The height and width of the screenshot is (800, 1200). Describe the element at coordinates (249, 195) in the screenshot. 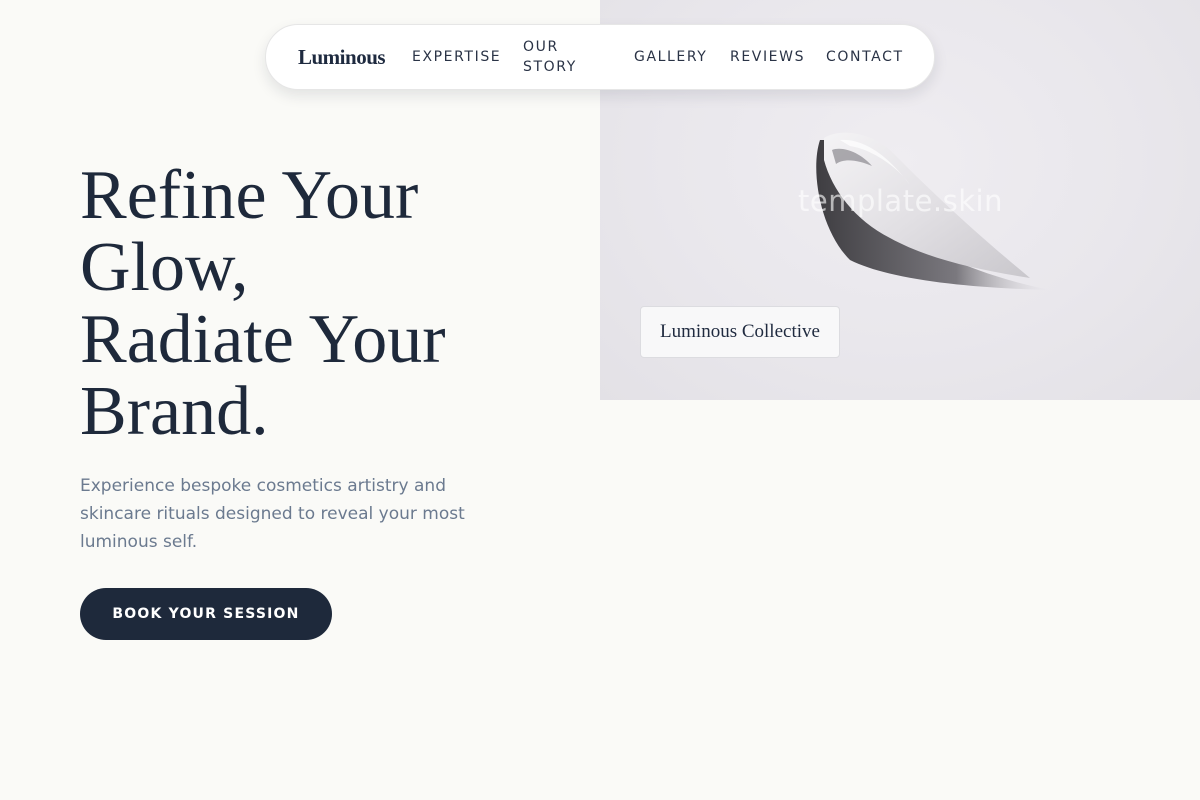

I see `headline-line: Refine Your` at that location.